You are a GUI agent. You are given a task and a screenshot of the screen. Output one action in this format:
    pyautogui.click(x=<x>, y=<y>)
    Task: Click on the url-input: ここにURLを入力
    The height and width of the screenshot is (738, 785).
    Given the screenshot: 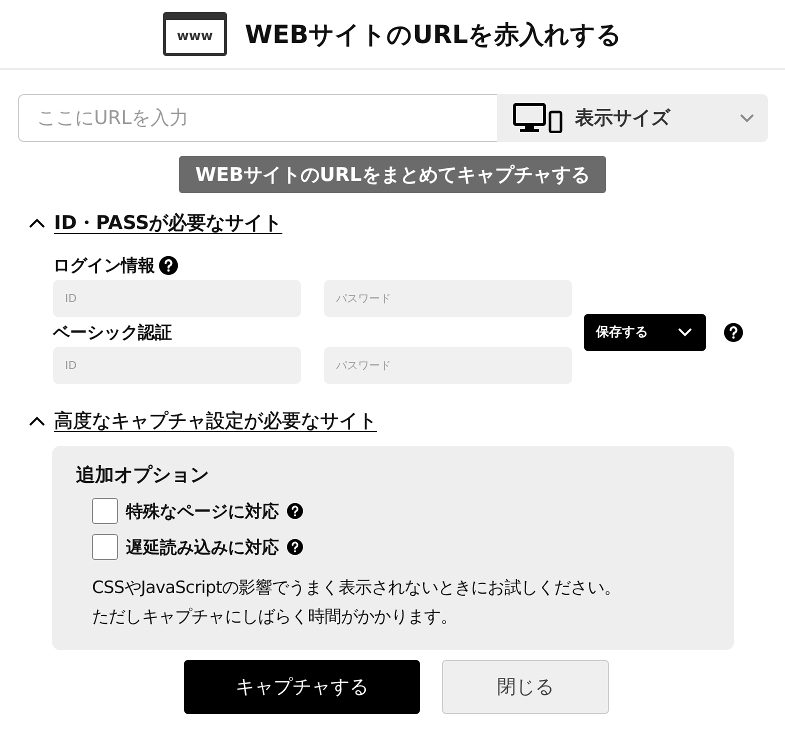 What is the action you would take?
    pyautogui.click(x=257, y=118)
    